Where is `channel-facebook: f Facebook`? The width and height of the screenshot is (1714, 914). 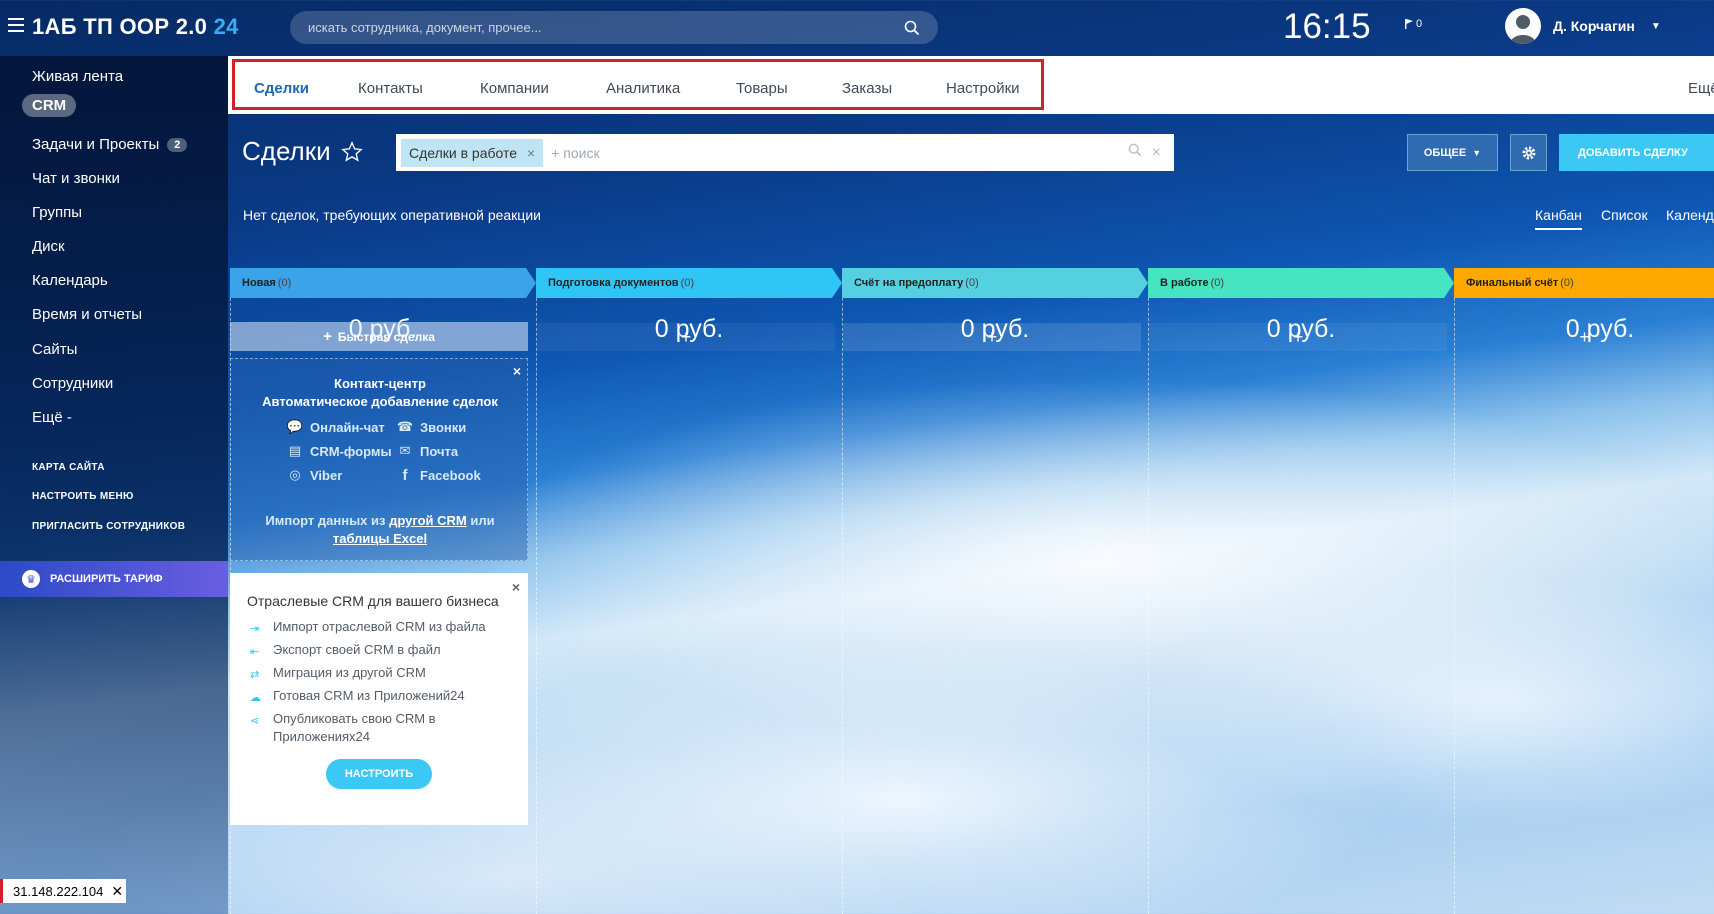
channel-facebook: f Facebook is located at coordinates (438, 475).